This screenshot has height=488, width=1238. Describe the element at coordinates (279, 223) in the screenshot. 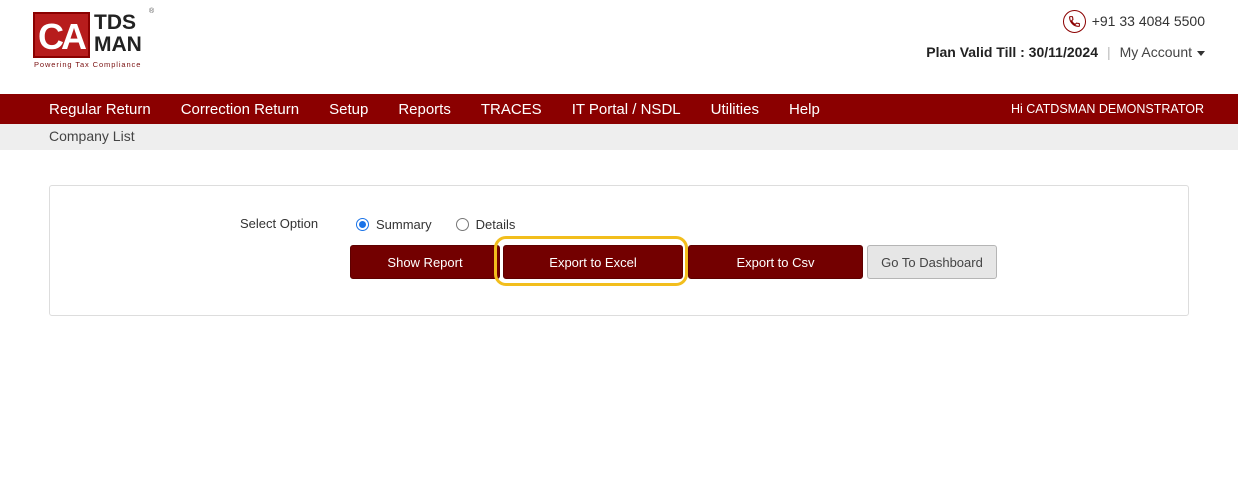

I see `select-option-label: Select Option` at that location.